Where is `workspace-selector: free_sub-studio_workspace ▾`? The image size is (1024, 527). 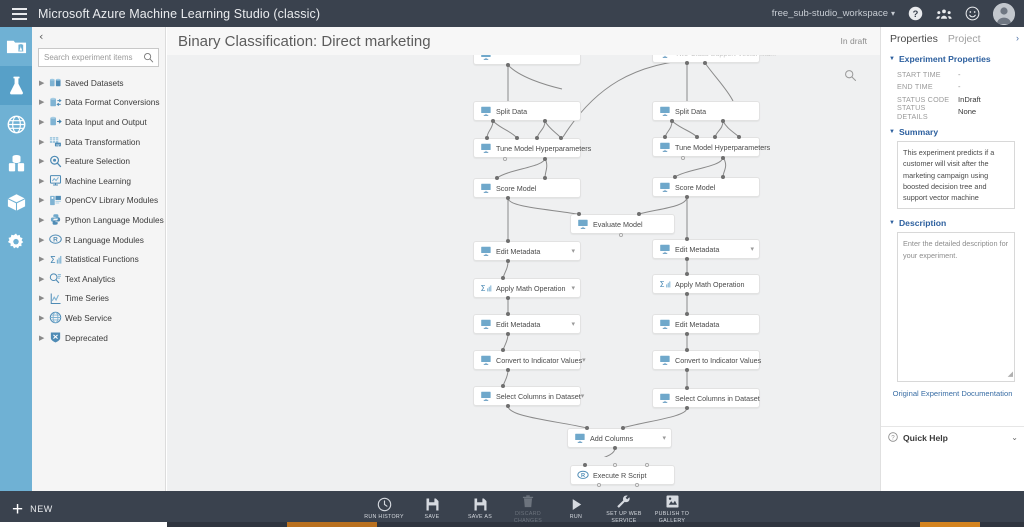
workspace-selector: free_sub-studio_workspace ▾ is located at coordinates (833, 13).